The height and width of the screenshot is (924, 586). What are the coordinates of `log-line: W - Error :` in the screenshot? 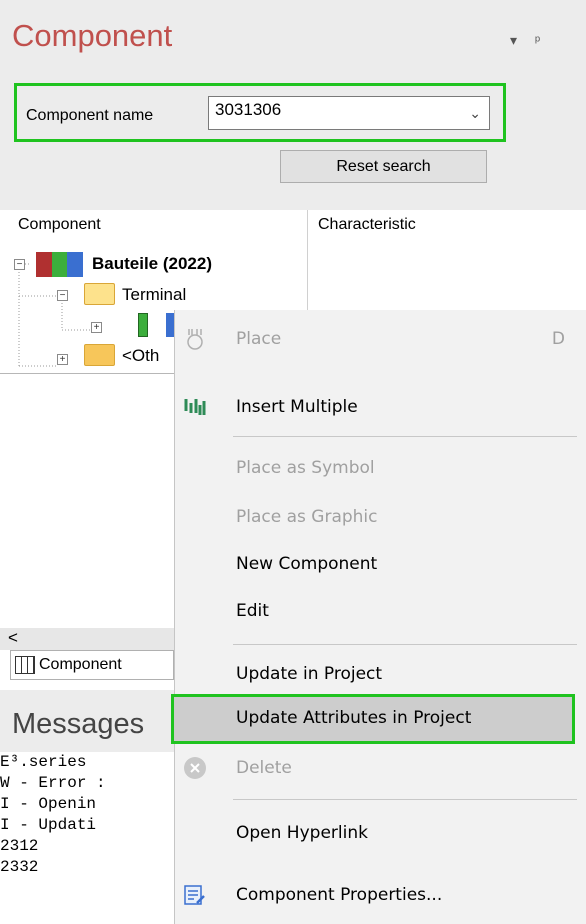 It's located at (53, 783).